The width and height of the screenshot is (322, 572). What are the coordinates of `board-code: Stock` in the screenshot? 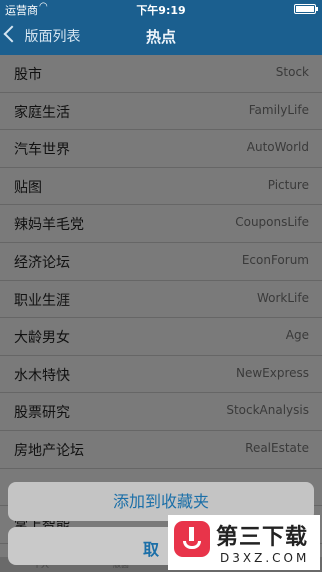 It's located at (292, 72).